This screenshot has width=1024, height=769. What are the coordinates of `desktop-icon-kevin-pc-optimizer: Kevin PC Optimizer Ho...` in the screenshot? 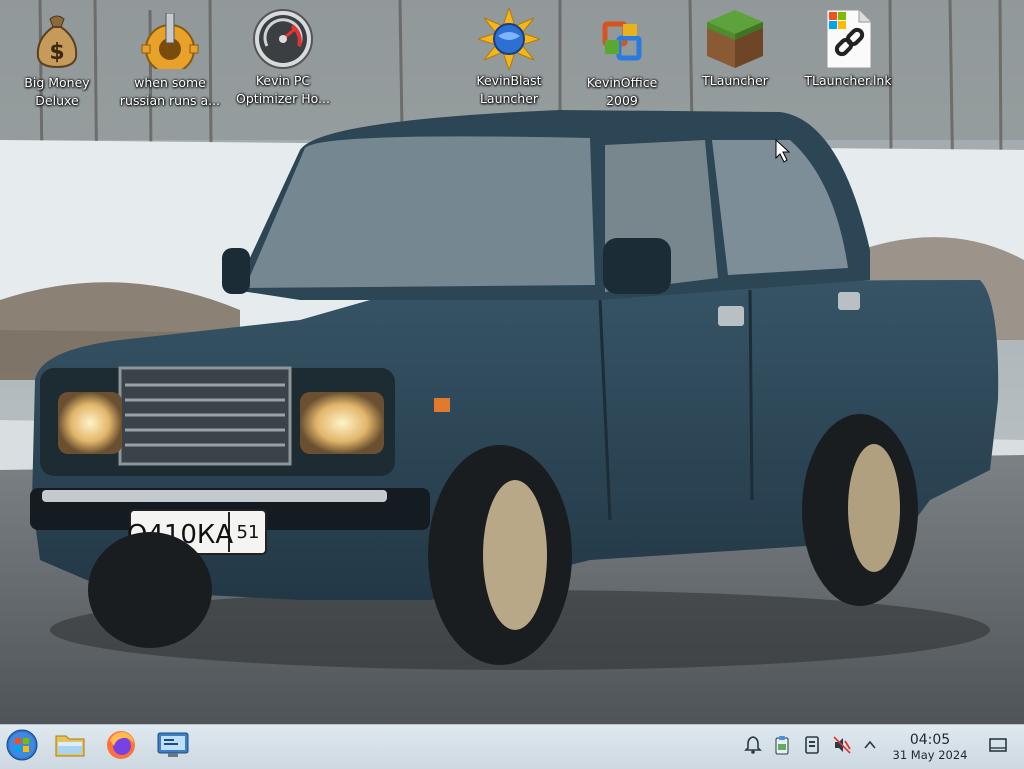 It's located at (283, 58).